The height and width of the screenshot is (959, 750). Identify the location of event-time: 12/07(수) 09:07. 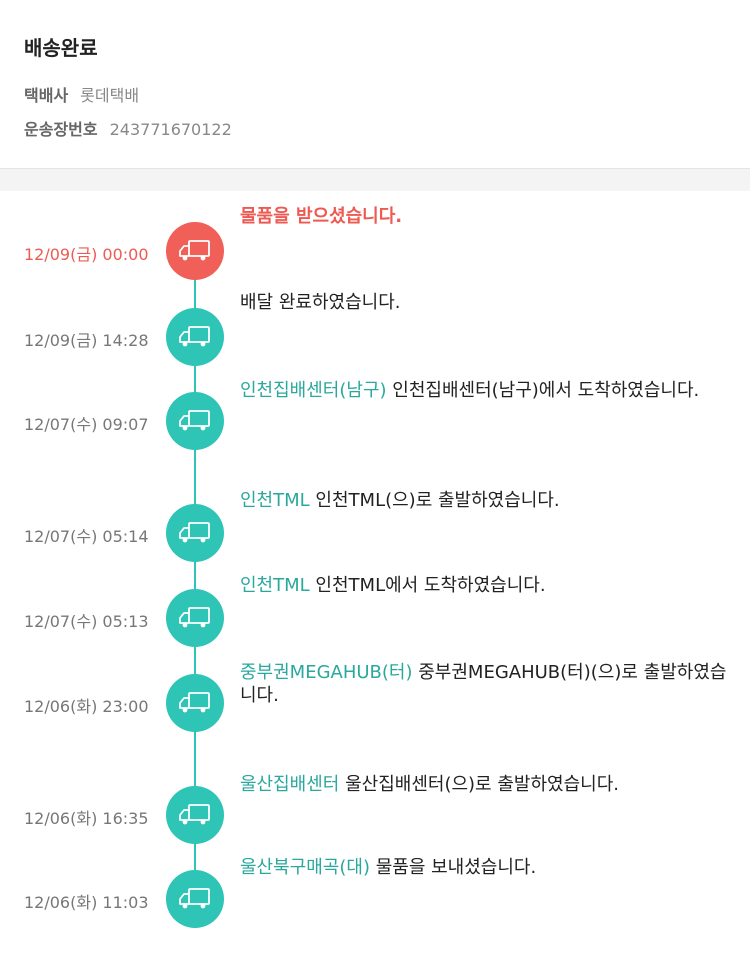
(86, 424).